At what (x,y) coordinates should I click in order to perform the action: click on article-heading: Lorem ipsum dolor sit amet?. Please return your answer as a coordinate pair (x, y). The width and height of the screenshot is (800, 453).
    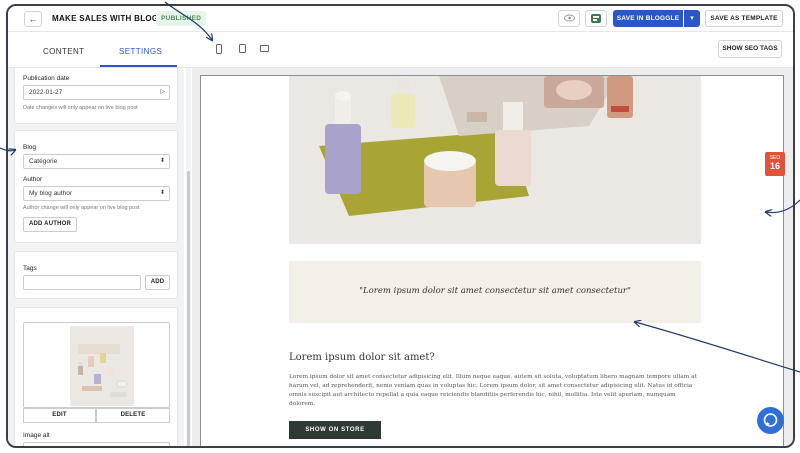
    Looking at the image, I should click on (362, 357).